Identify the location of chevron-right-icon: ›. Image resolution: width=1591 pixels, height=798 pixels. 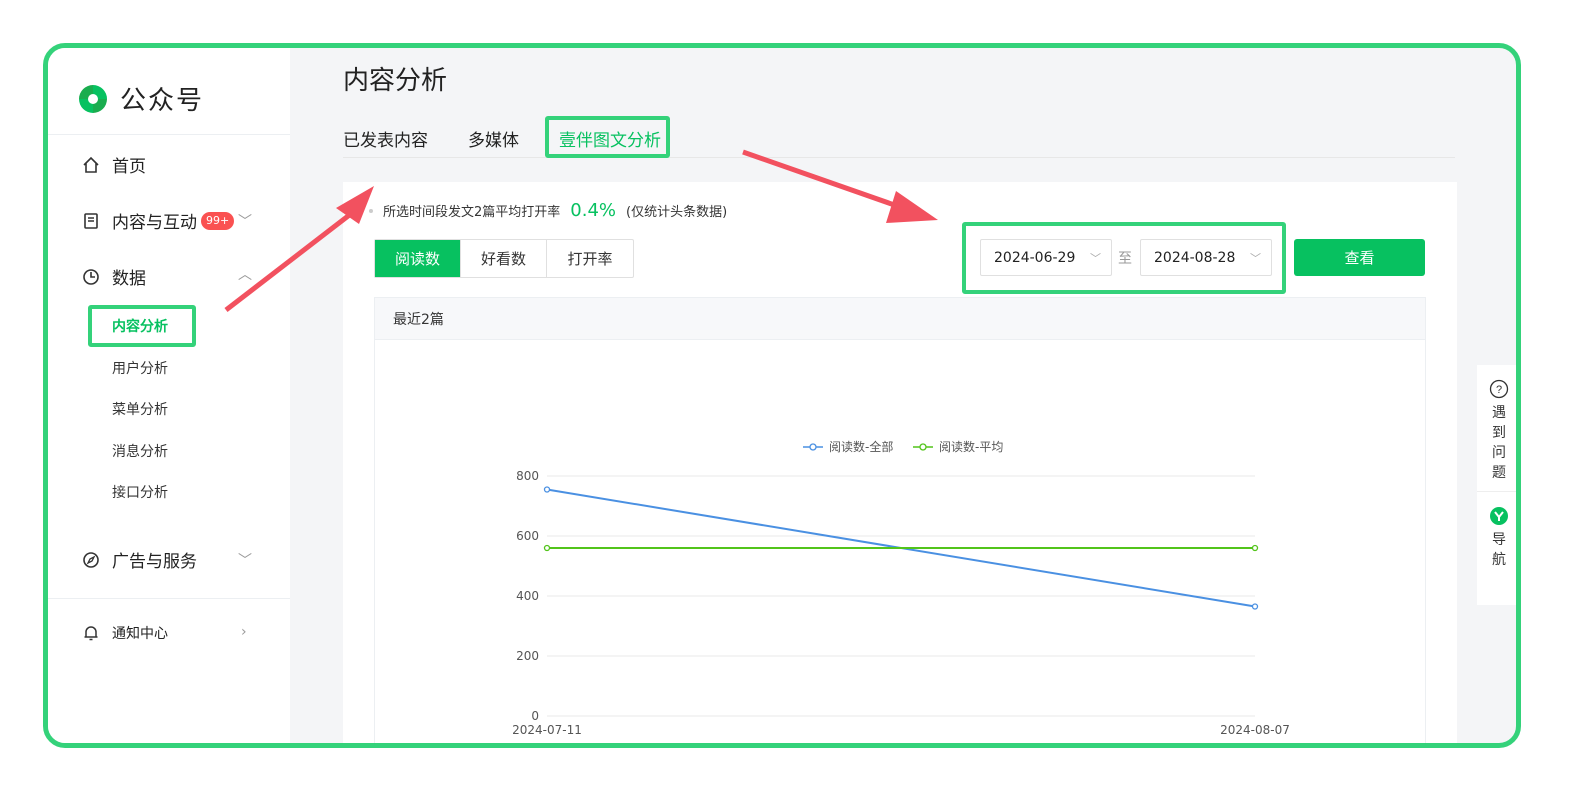
(244, 632).